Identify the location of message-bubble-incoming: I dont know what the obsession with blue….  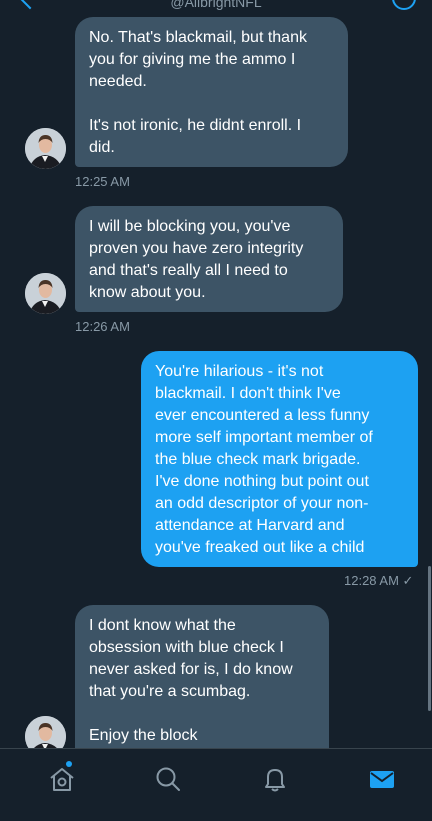
(202, 676).